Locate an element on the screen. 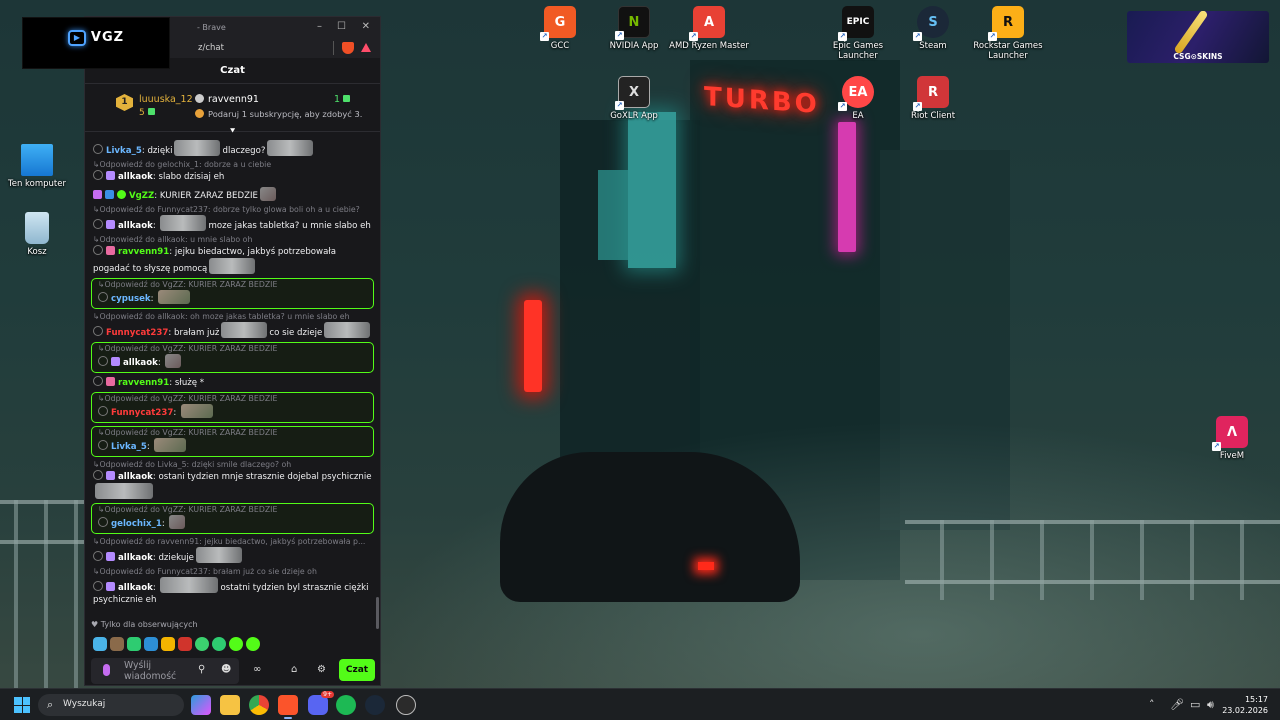 The image size is (1280, 720). neon-sign-cyan-small is located at coordinates (613, 215).